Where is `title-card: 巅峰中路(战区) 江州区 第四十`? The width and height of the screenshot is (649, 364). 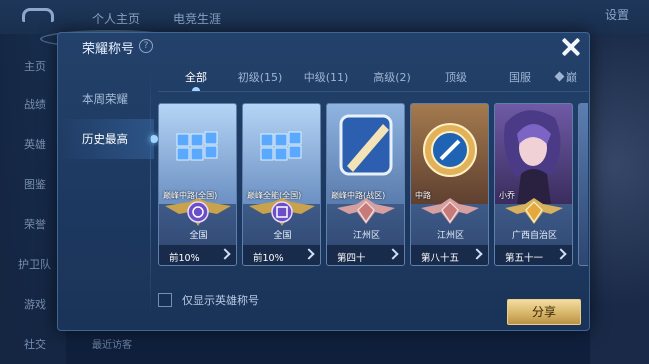
title-card: 巅峰中路(战区) 江州区 第四十 is located at coordinates (365, 184).